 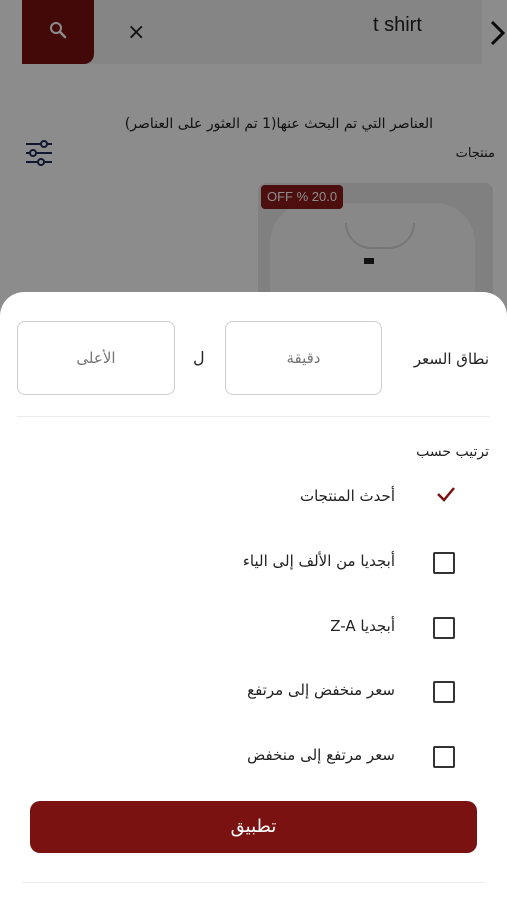 I want to click on sort-option-label: أبجديا Z-A, so click(x=362, y=626).